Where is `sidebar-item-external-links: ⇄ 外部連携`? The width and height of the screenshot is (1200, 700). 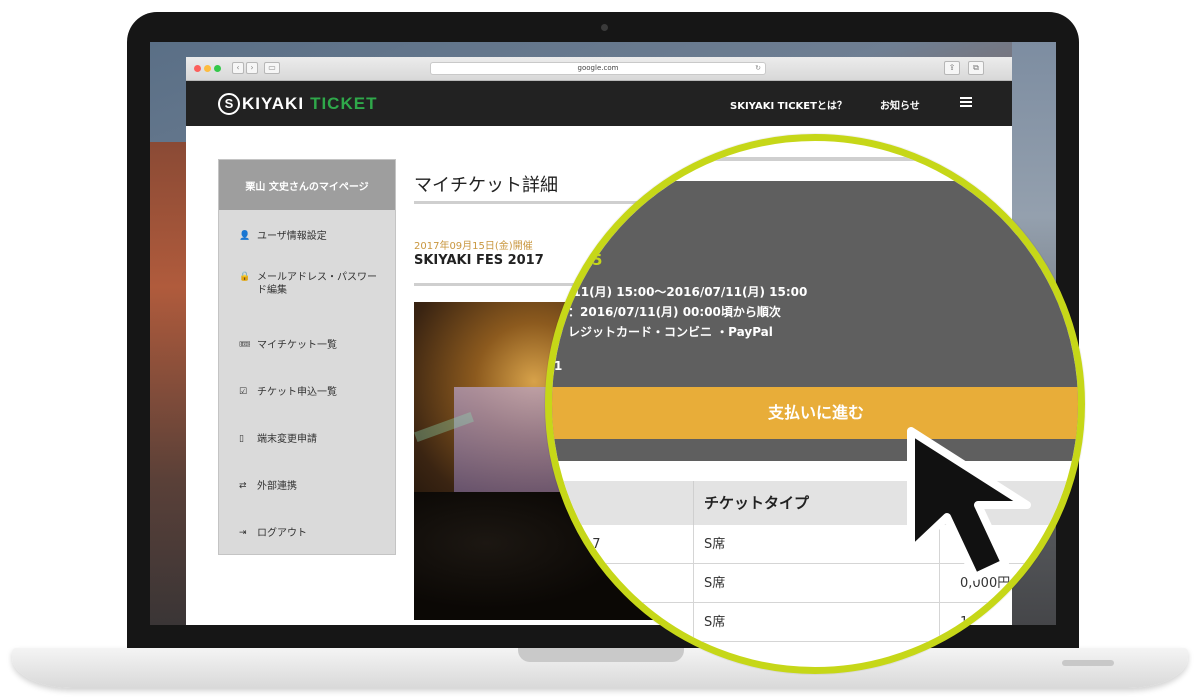
sidebar-item-external-links: ⇄ 外部連携 is located at coordinates (307, 486).